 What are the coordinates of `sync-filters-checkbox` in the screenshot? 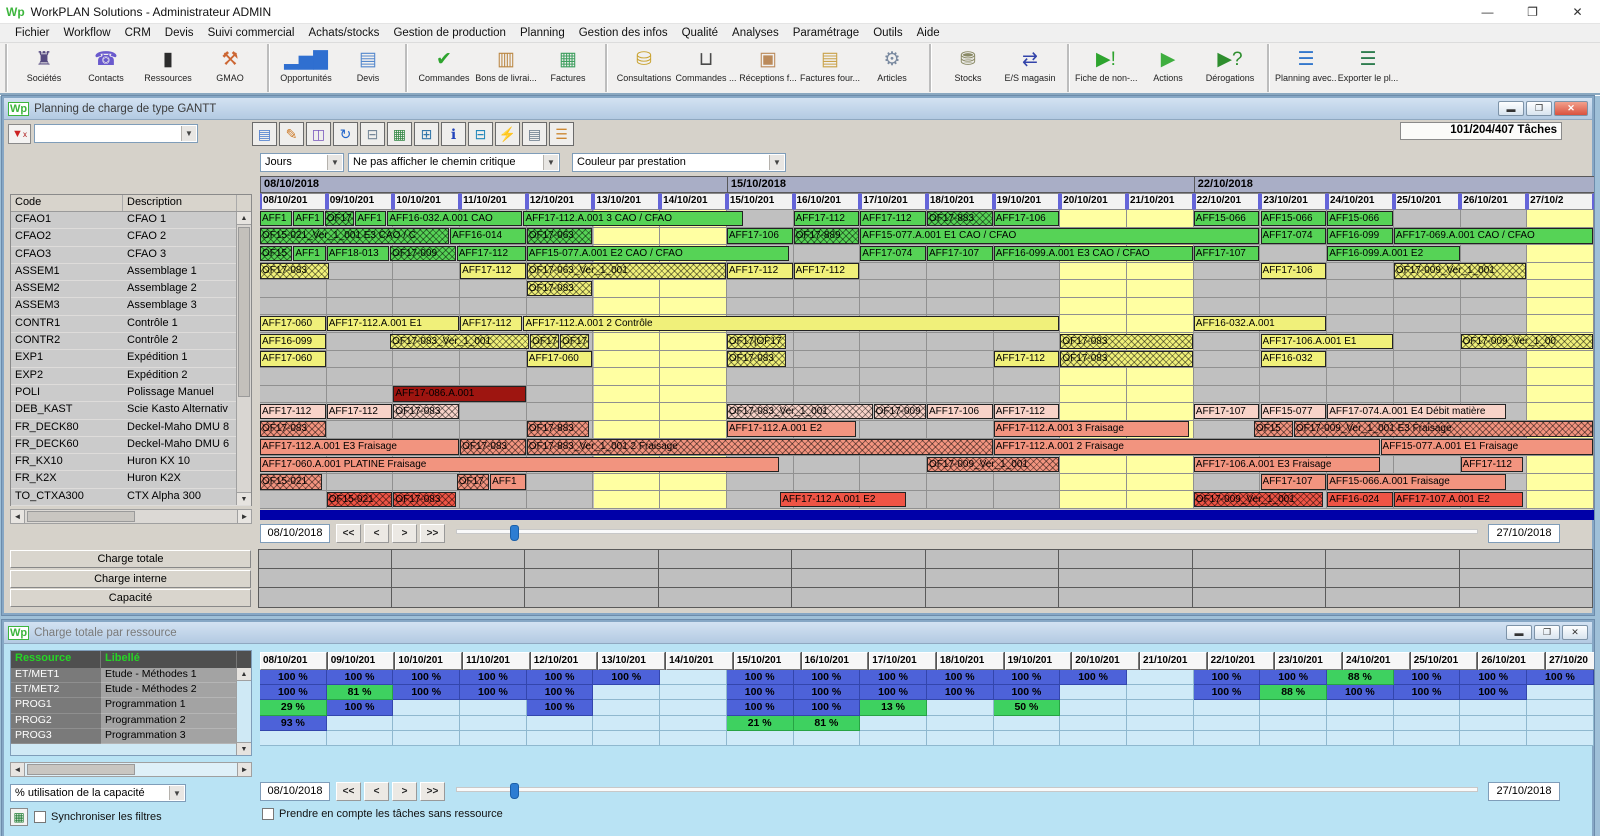 It's located at (40, 817).